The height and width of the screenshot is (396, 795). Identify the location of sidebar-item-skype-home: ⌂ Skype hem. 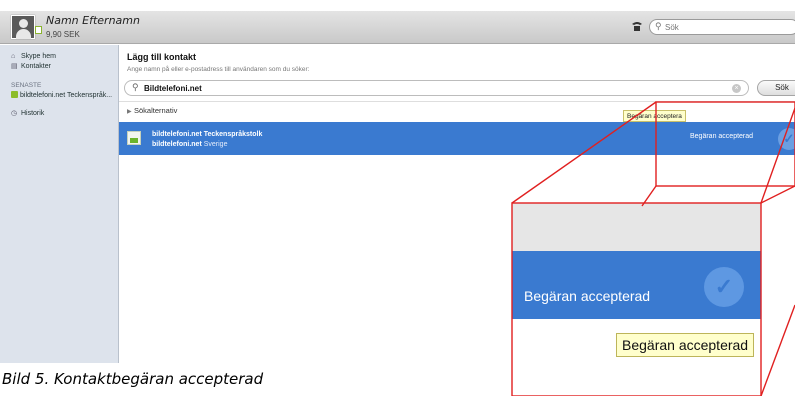
(33, 57).